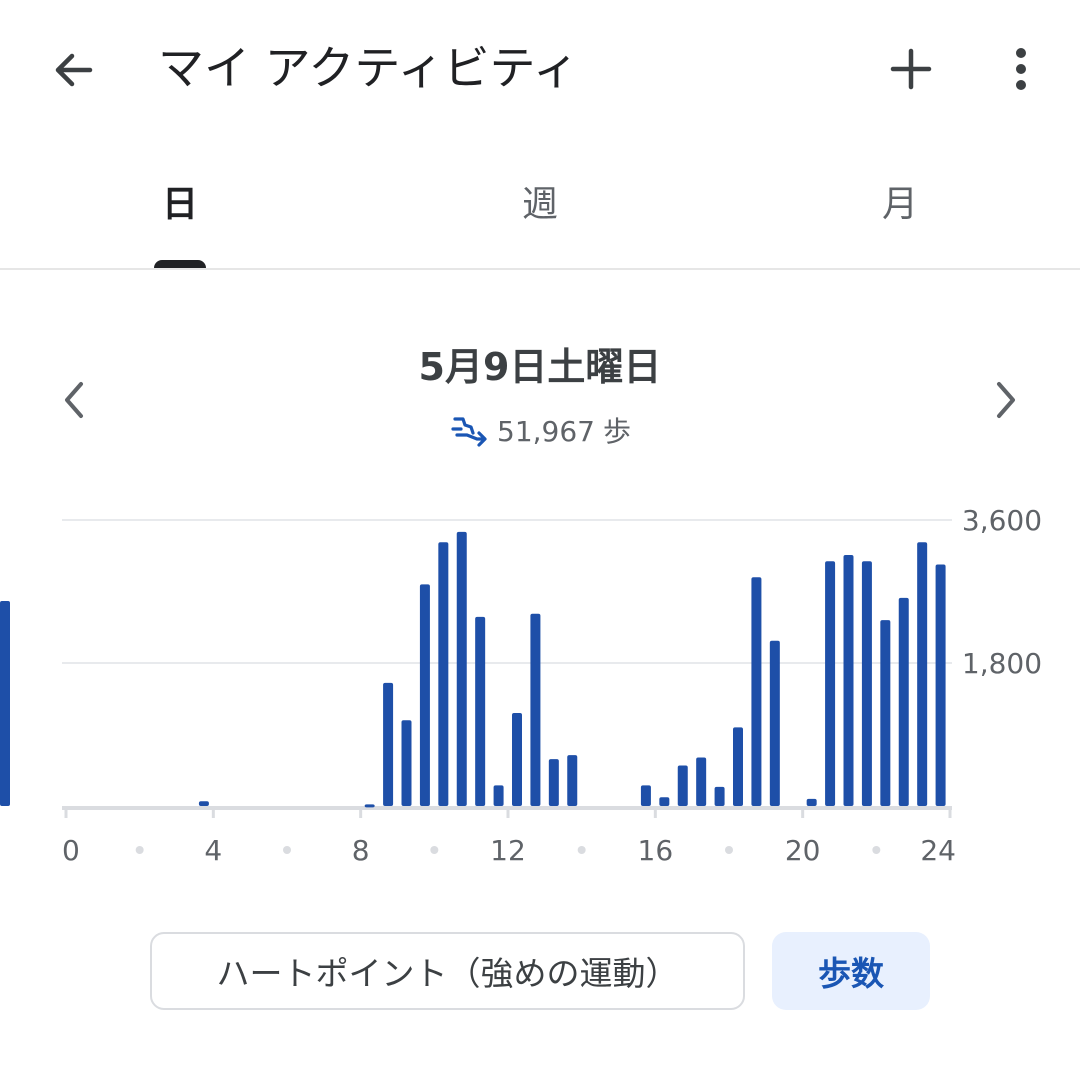 This screenshot has width=1080, height=1081. Describe the element at coordinates (546, 431) in the screenshot. I see `total-steps-value: 51,967` at that location.